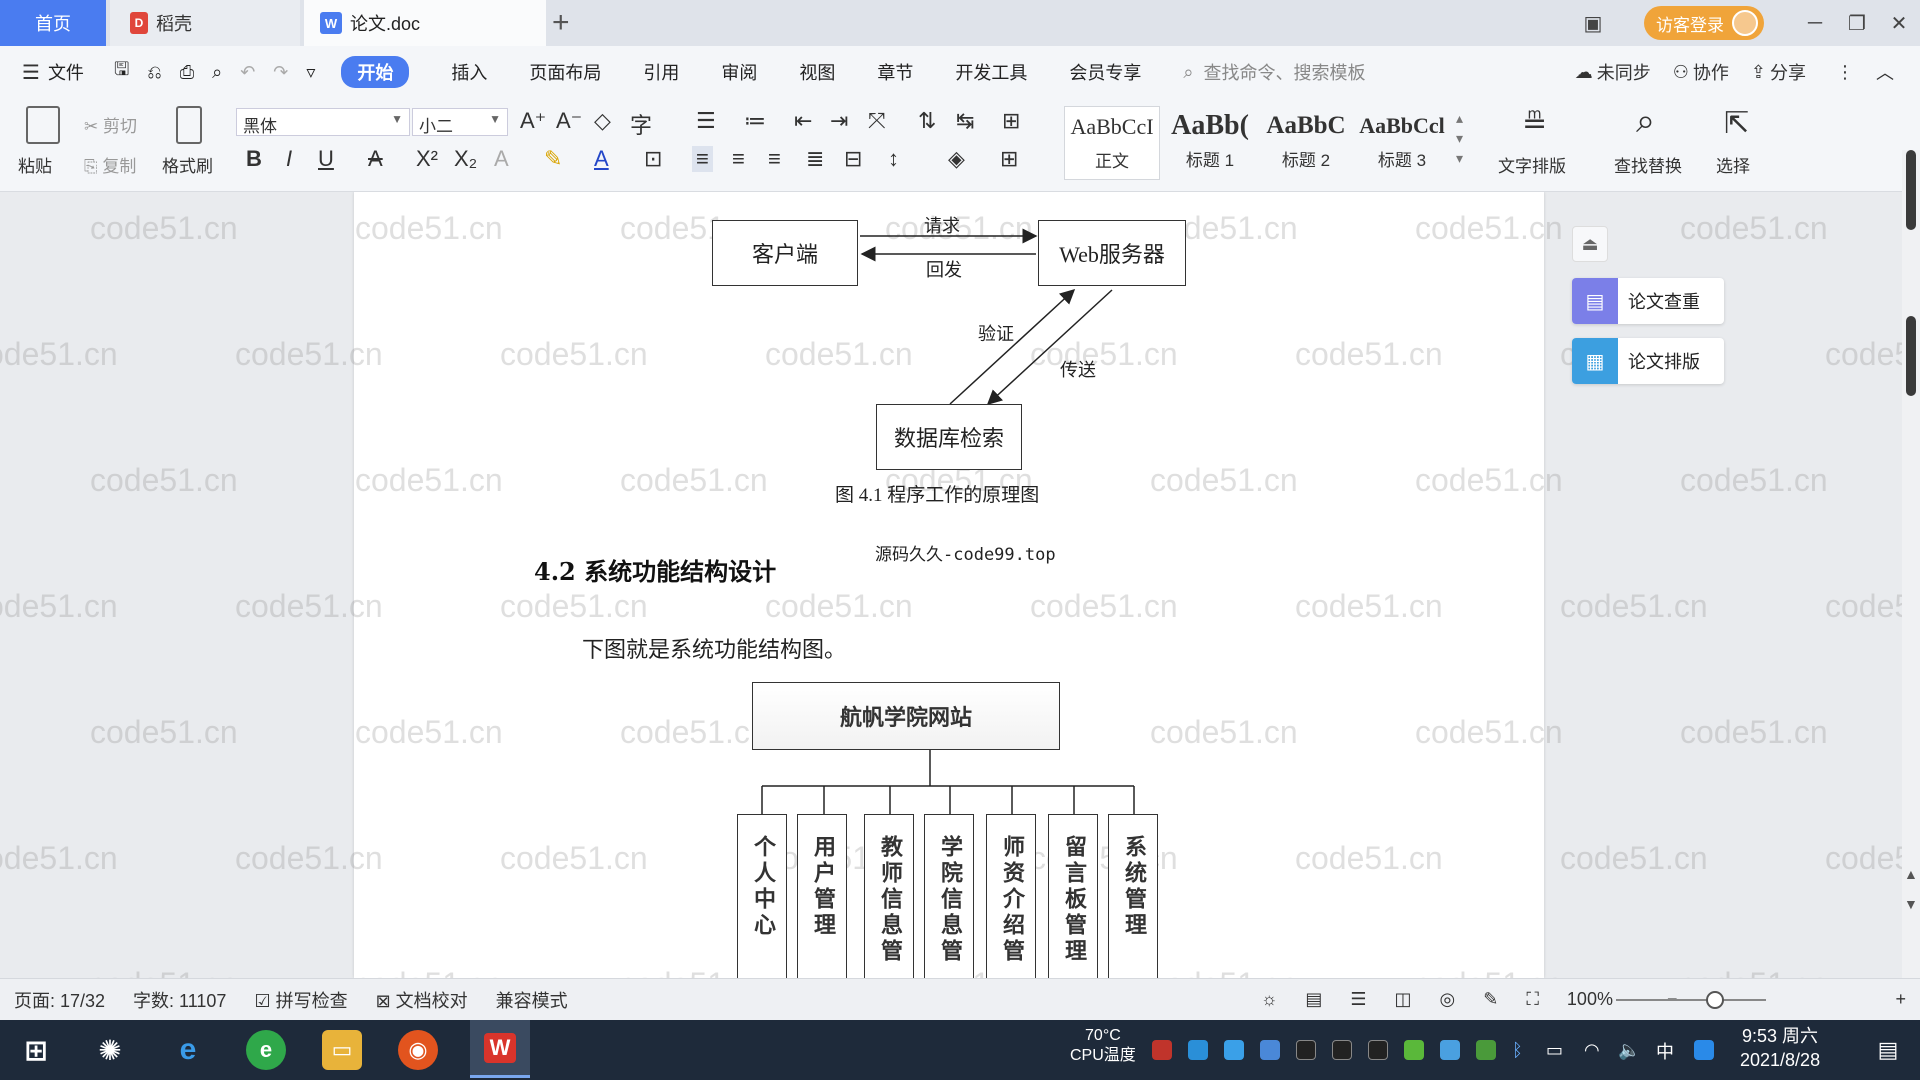 Image resolution: width=1920 pixels, height=1080 pixels. I want to click on menu-page-layout: 页面布局, so click(565, 72).